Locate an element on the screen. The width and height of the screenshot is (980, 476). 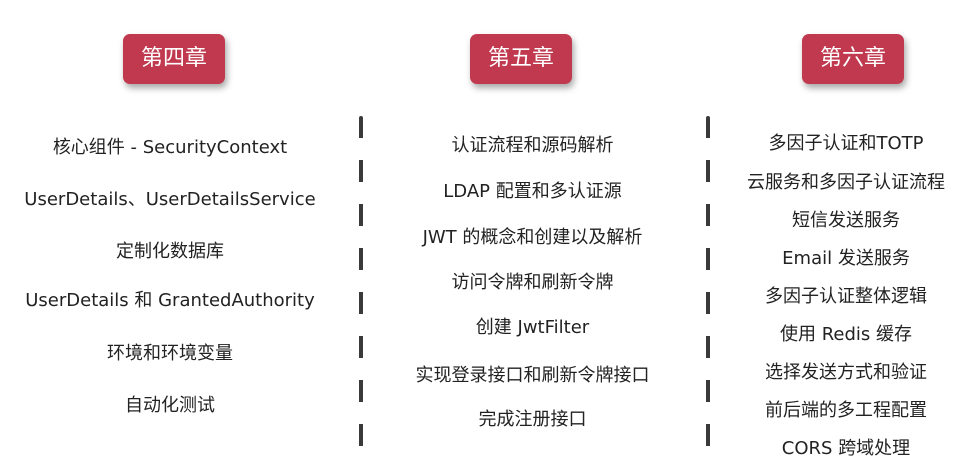
list-item: 完成注册接口 is located at coordinates (532, 419).